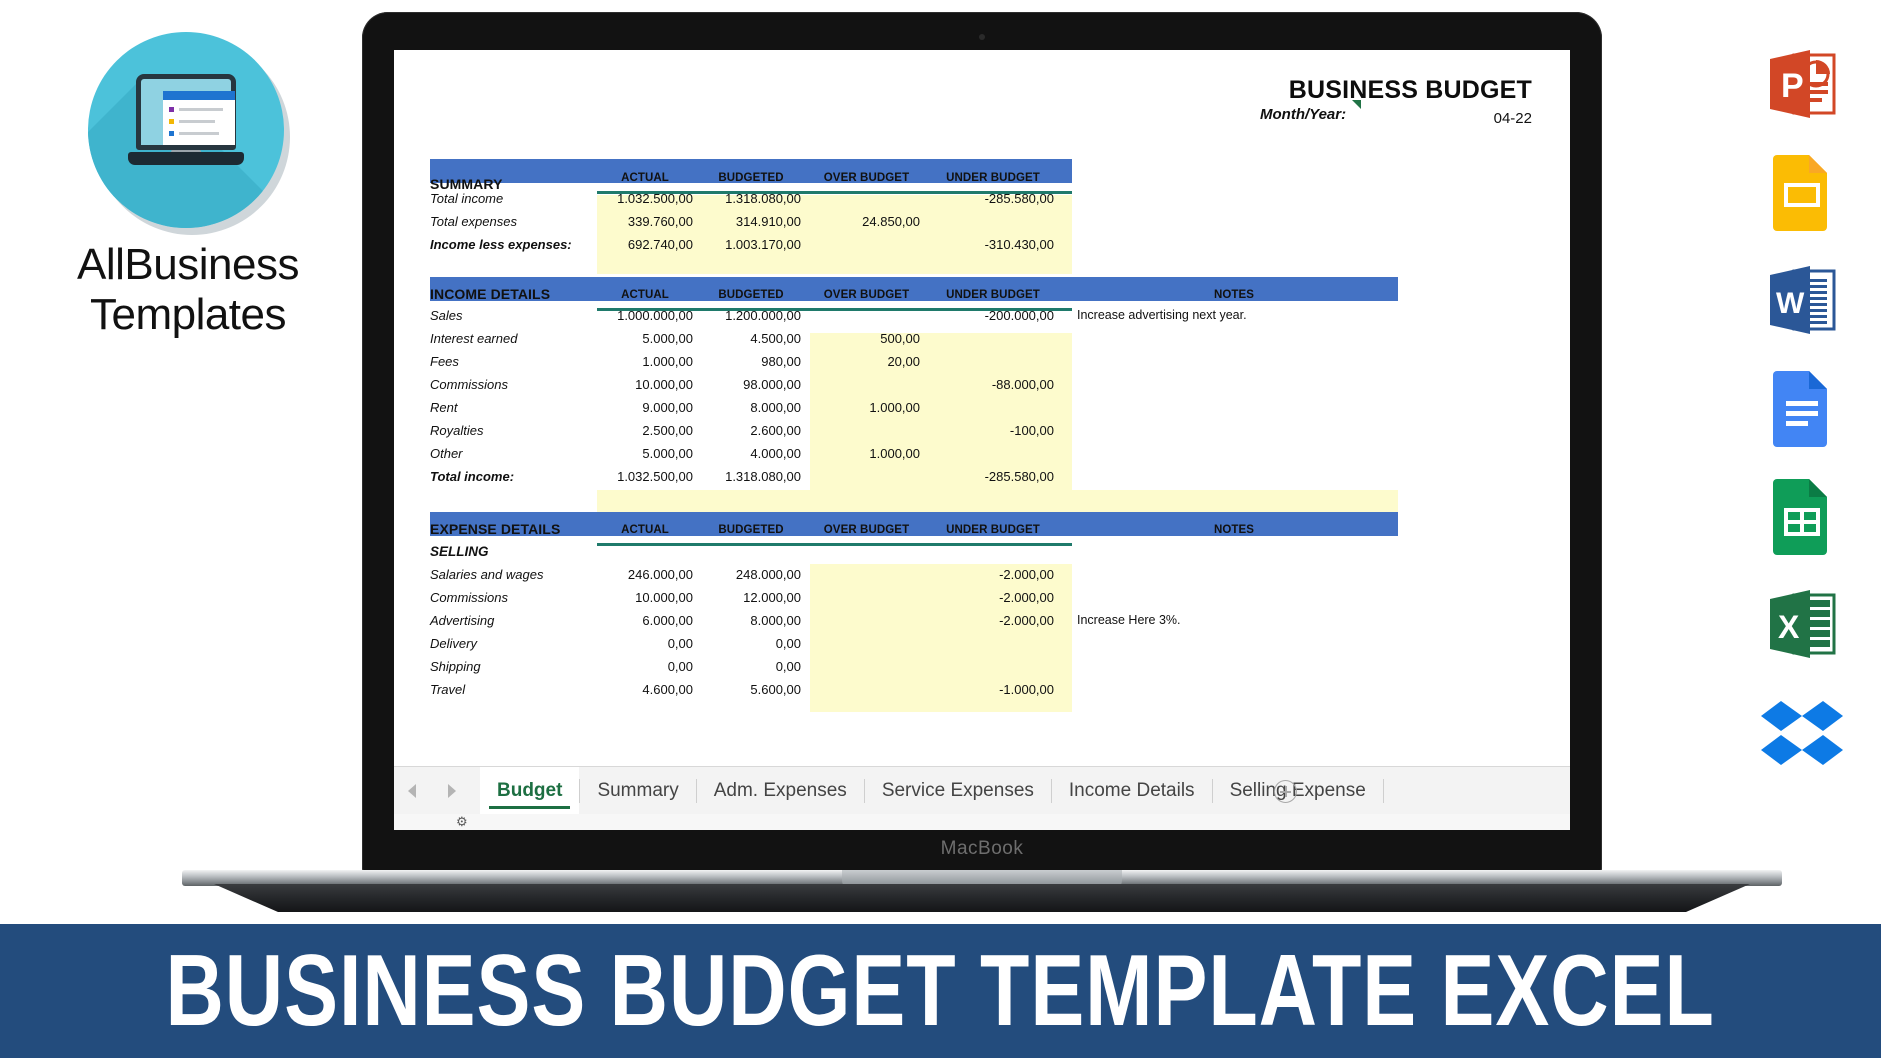 The height and width of the screenshot is (1058, 1881). I want to click on laptop-checklist-icon, so click(186, 124).